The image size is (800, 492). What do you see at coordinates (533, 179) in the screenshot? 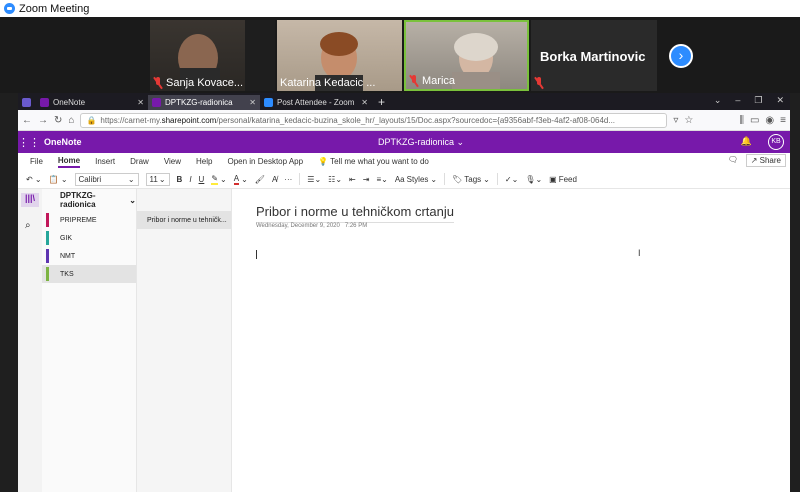
I see `dictate-icon: 🎙⌄` at bounding box center [533, 179].